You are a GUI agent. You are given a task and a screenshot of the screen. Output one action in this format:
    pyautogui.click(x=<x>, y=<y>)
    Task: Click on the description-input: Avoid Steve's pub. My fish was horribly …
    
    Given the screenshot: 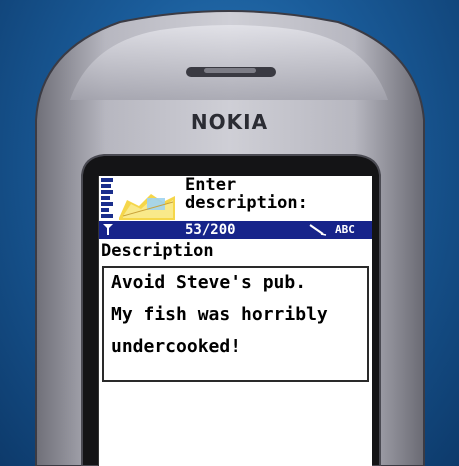 What is the action you would take?
    pyautogui.click(x=235, y=324)
    